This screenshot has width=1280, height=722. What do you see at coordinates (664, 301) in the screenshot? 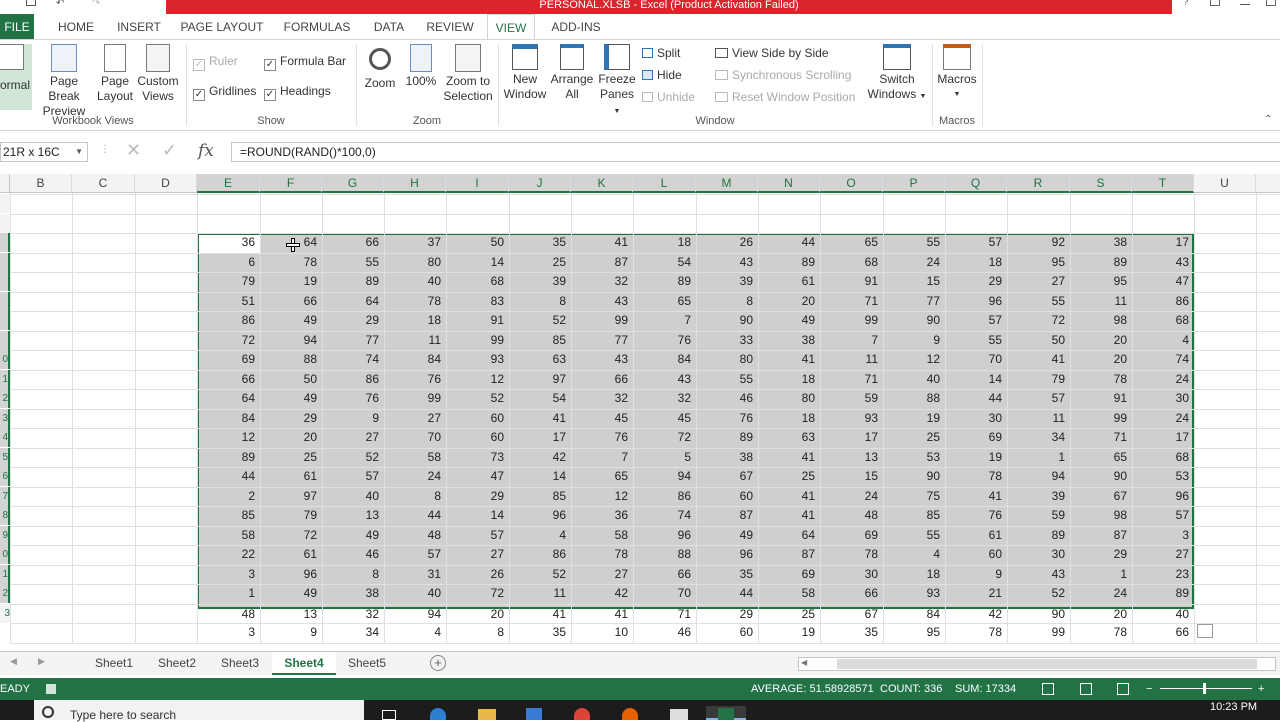
I see `cell: 65` at bounding box center [664, 301].